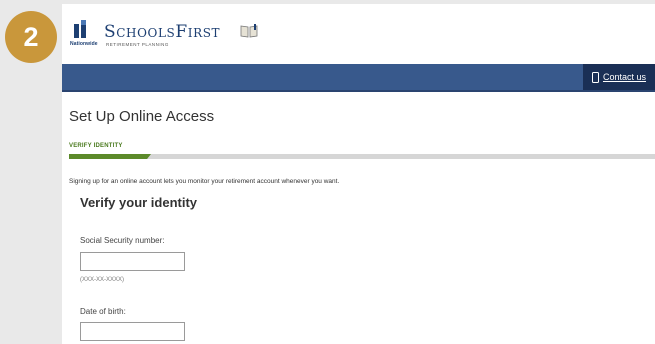 The image size is (655, 344). Describe the element at coordinates (624, 77) in the screenshot. I see `contact-us-label: Contact us` at that location.